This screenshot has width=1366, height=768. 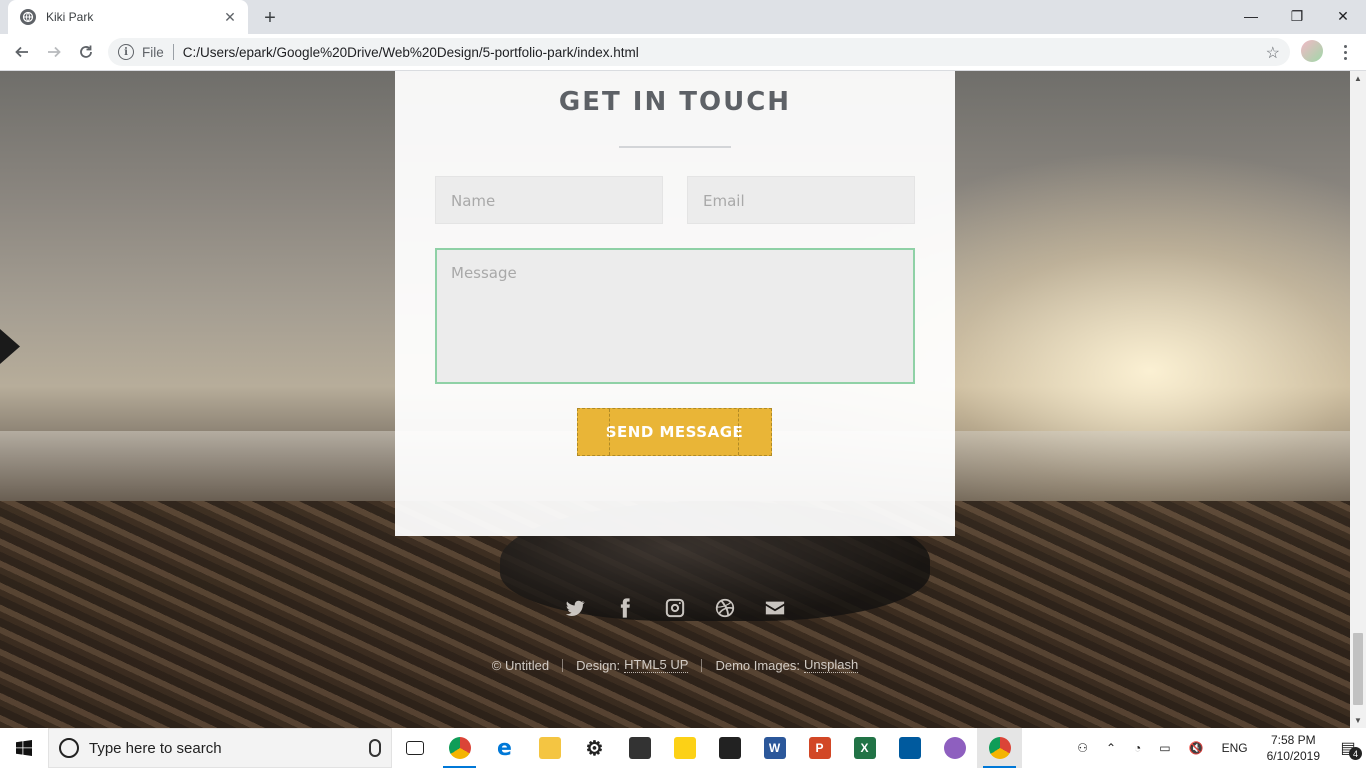 I want to click on dribbble-icon, so click(x=725, y=608).